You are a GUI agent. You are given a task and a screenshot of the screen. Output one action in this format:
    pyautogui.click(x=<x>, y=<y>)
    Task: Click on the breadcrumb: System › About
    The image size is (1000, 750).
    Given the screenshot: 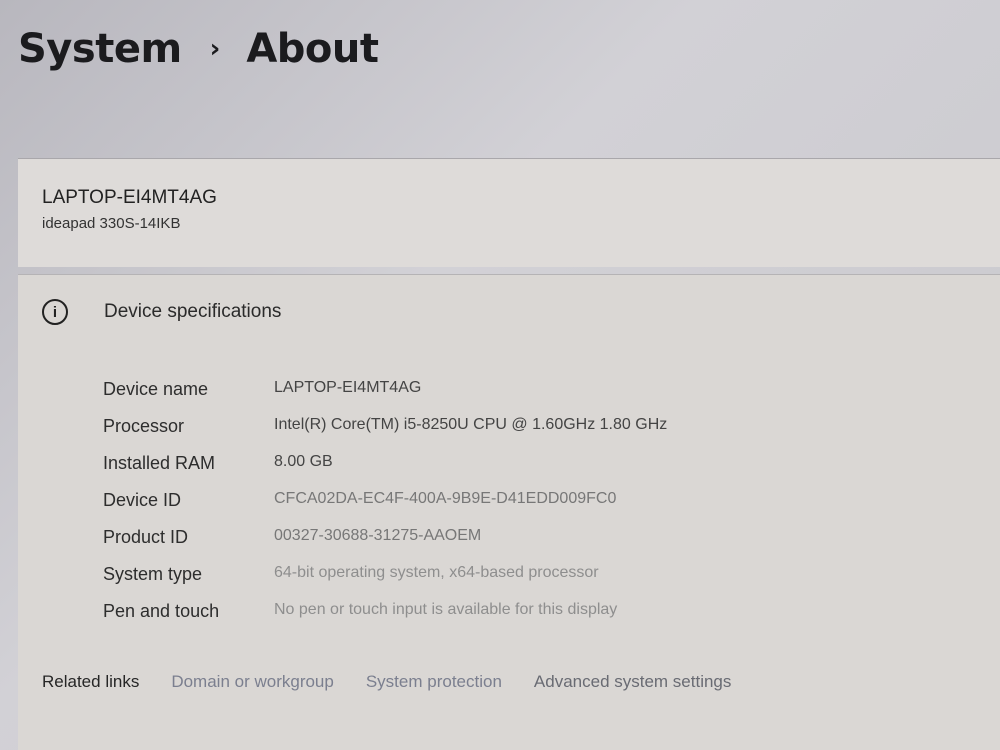 What is the action you would take?
    pyautogui.click(x=198, y=49)
    